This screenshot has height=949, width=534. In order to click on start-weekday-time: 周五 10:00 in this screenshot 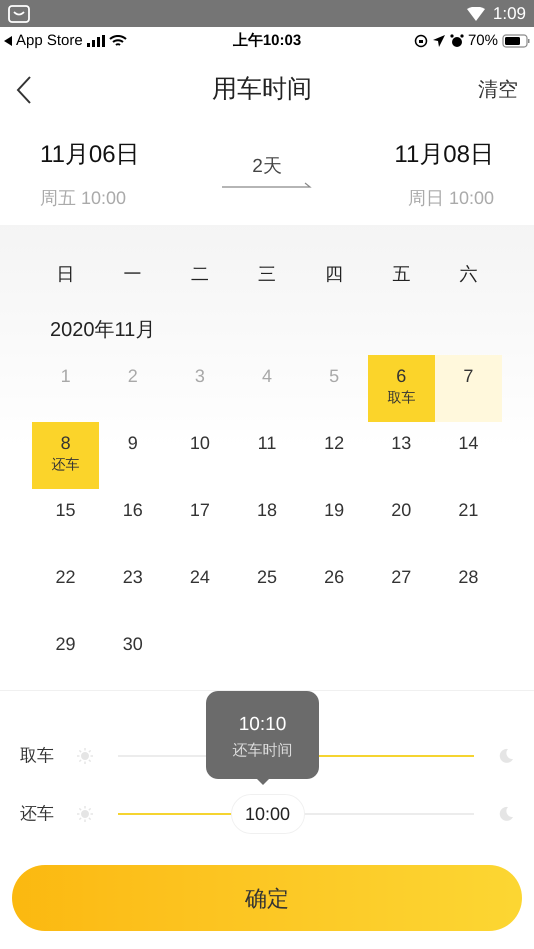, I will do `click(84, 198)`.